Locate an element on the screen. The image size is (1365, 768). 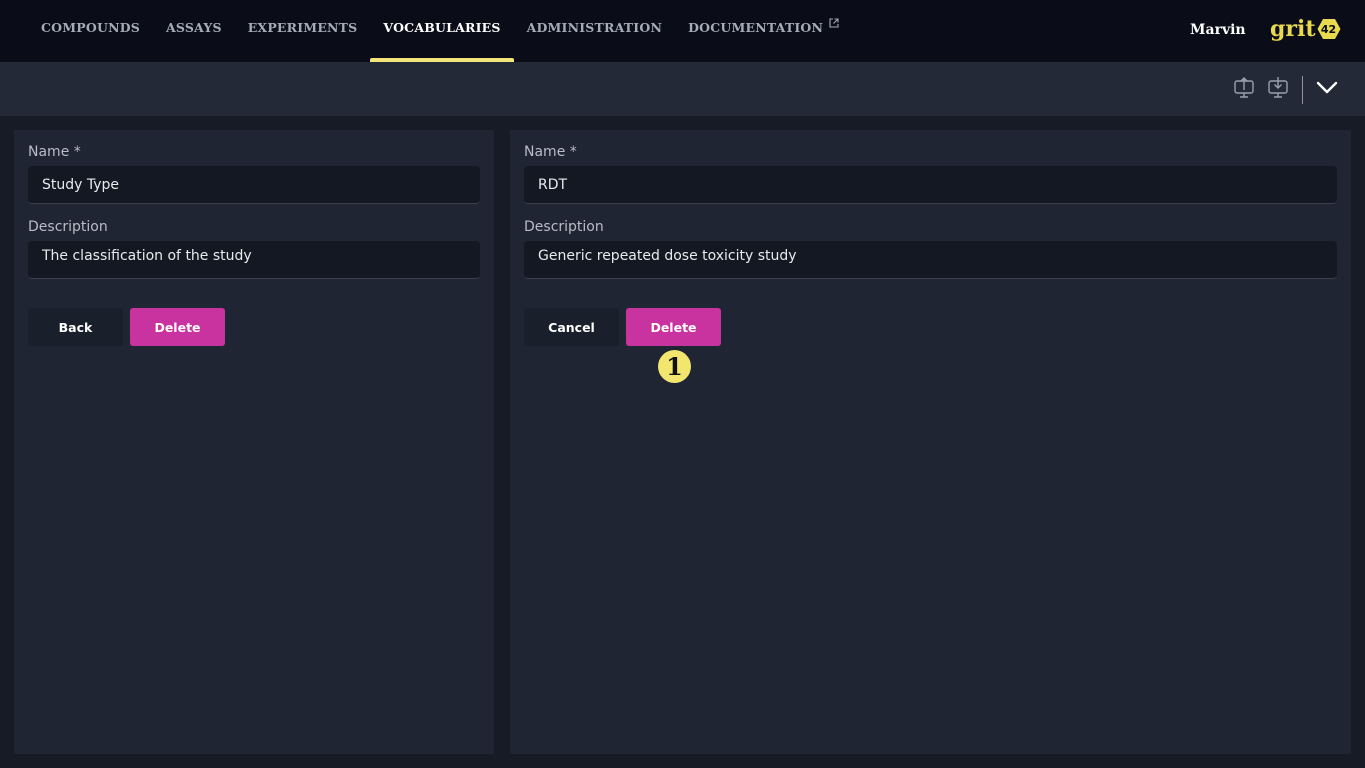
item-description-field: Generic repeated dose toxicity study is located at coordinates (930, 260).